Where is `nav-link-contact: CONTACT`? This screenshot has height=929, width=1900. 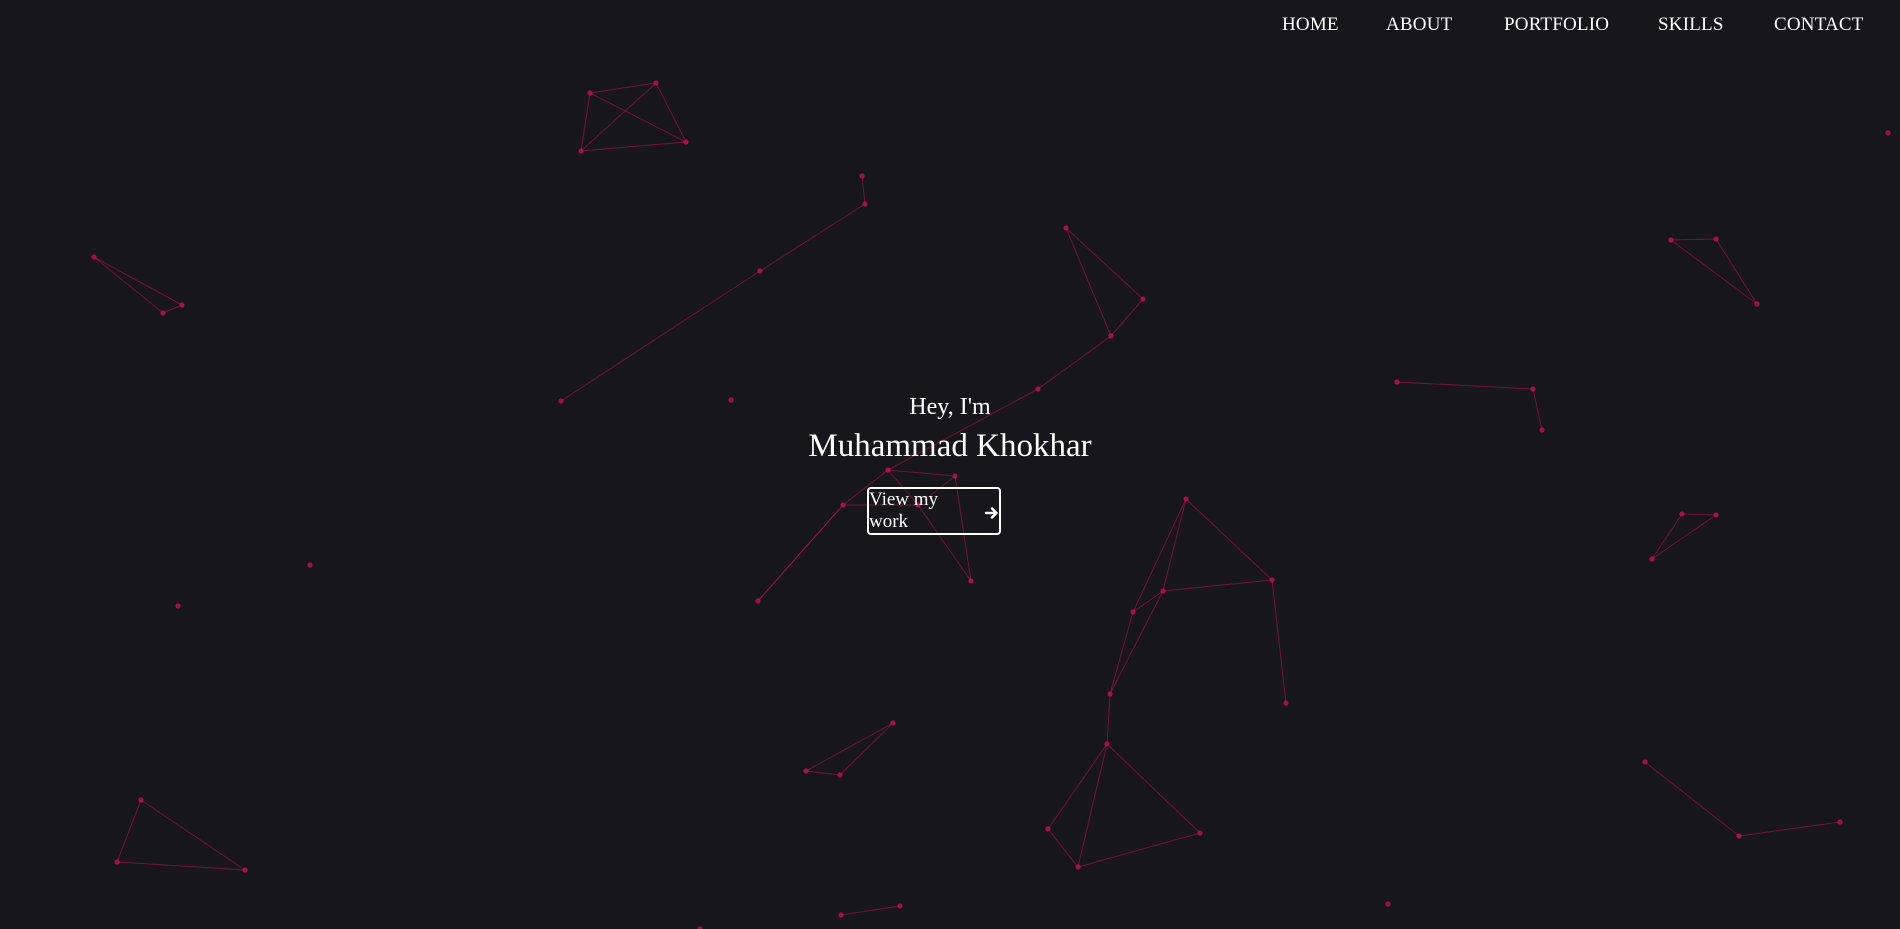
nav-link-contact: CONTACT is located at coordinates (1819, 25).